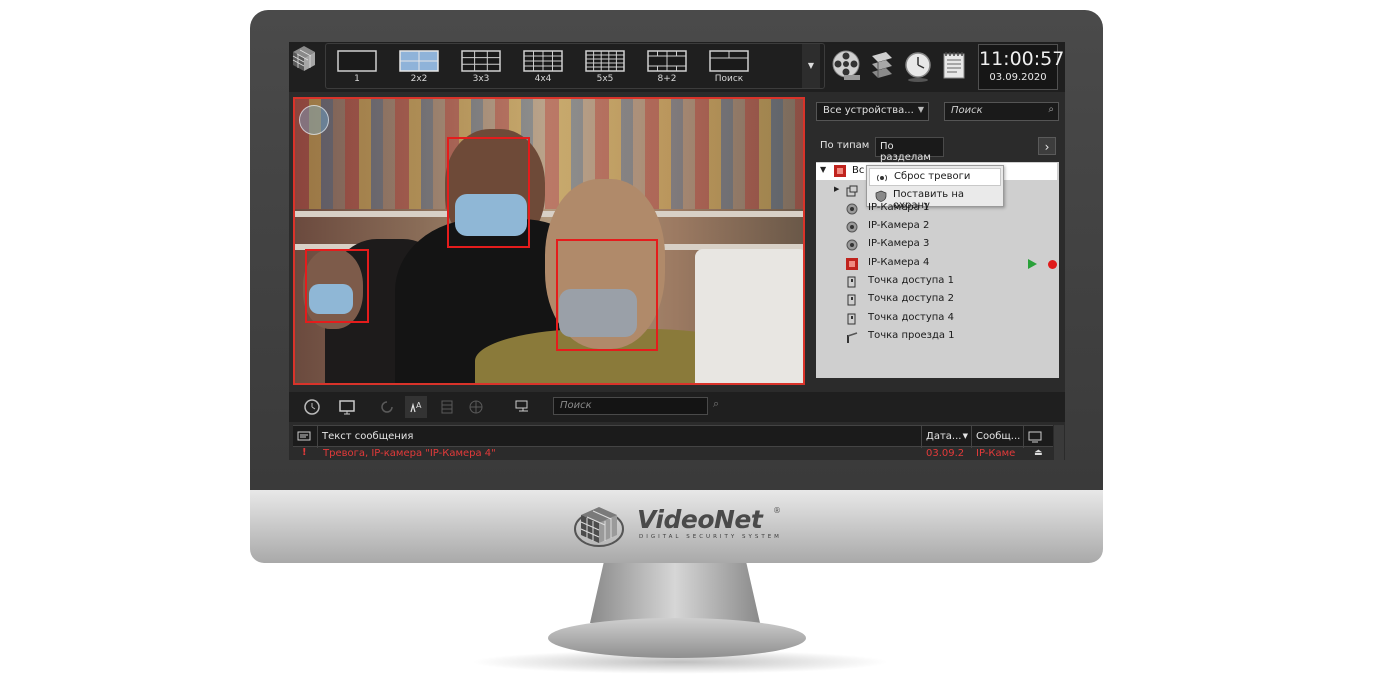 This screenshot has width=1396, height=698. I want to click on column-settings, so click(1038, 437).